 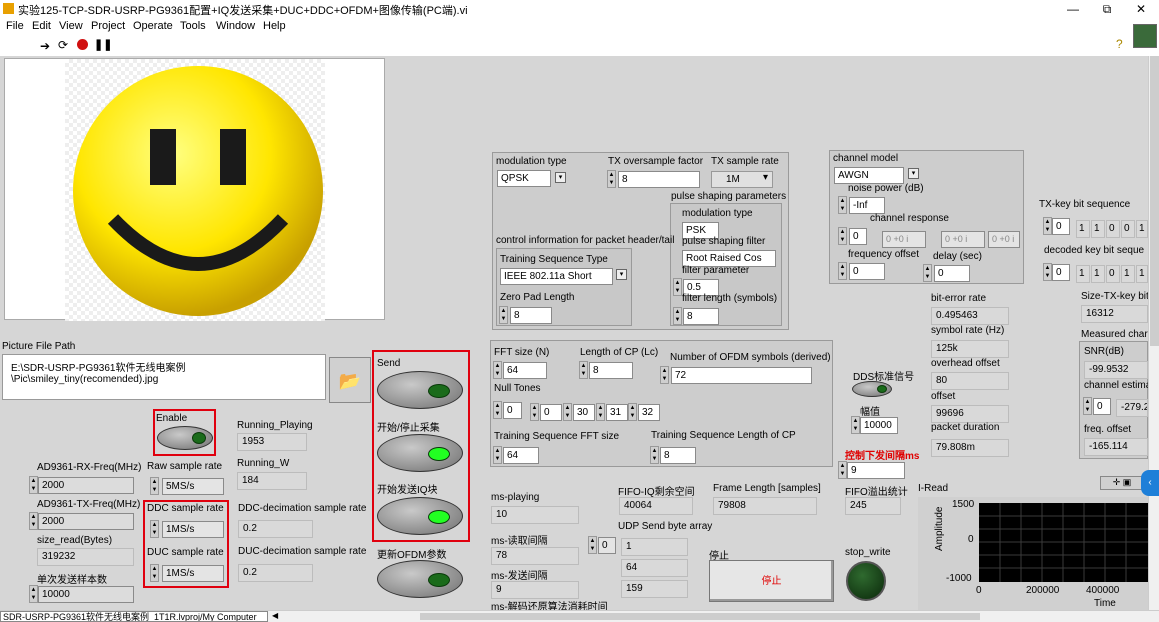 I want to click on null-tones-index: 0, so click(x=512, y=410).